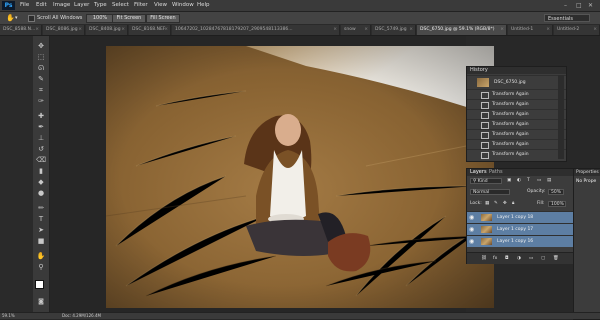 Image resolution: width=600 pixels, height=320 pixels. What do you see at coordinates (462, 30) in the screenshot?
I see `doc-tab-active: DSC_6750.jpg @ 59.1% (RGB/8*) ×` at bounding box center [462, 30].